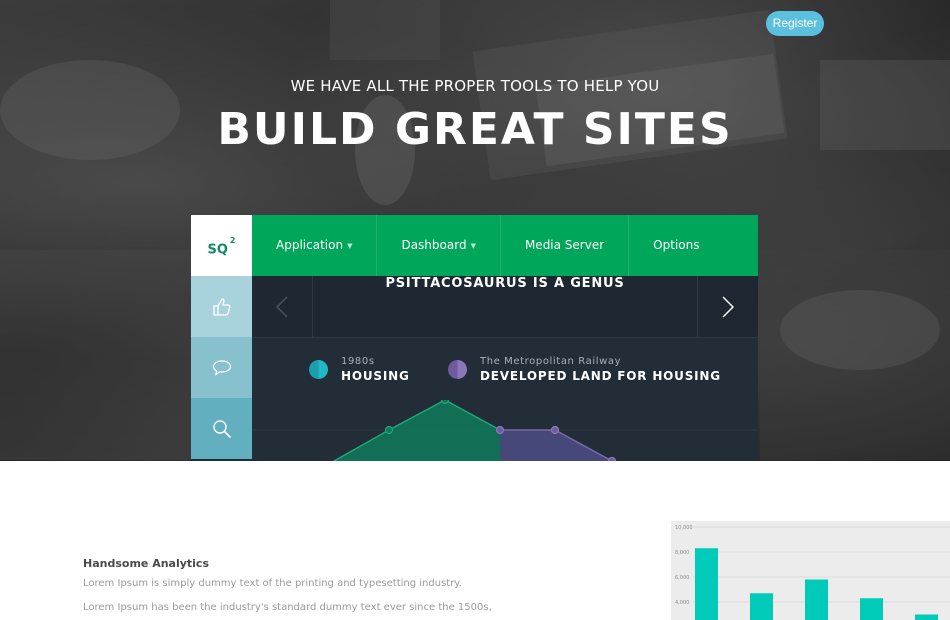  I want to click on slider-next-button, so click(727, 307).